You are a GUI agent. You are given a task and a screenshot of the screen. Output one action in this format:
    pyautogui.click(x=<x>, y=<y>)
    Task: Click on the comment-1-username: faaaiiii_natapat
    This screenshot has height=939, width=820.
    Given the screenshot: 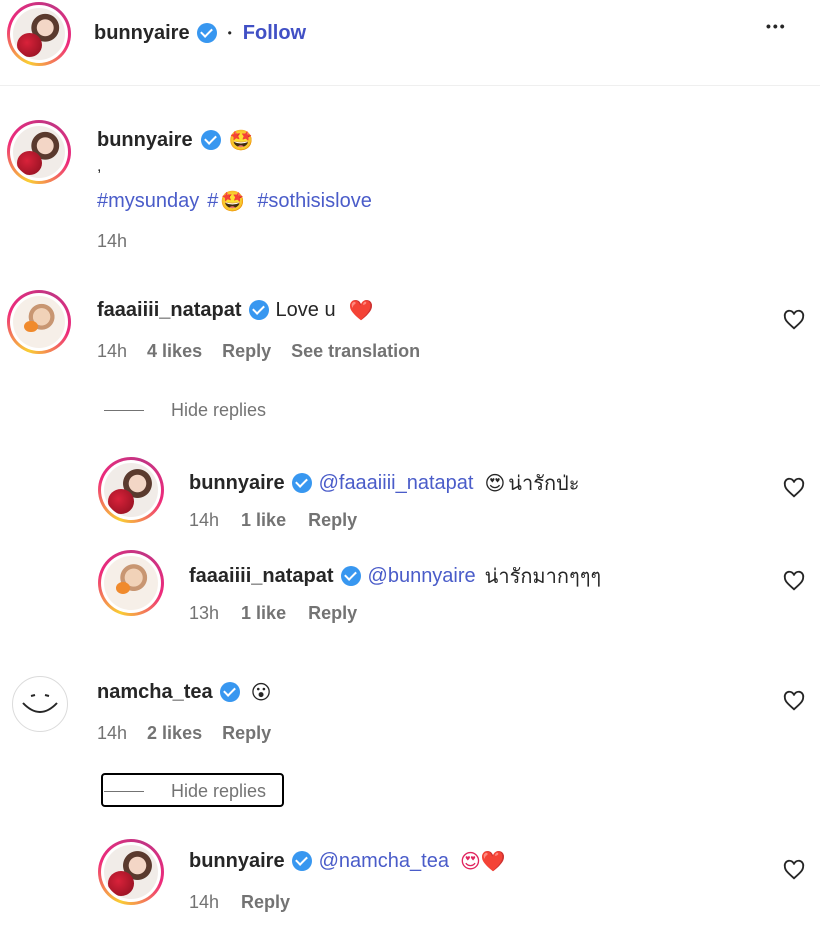 What is the action you would take?
    pyautogui.click(x=169, y=310)
    